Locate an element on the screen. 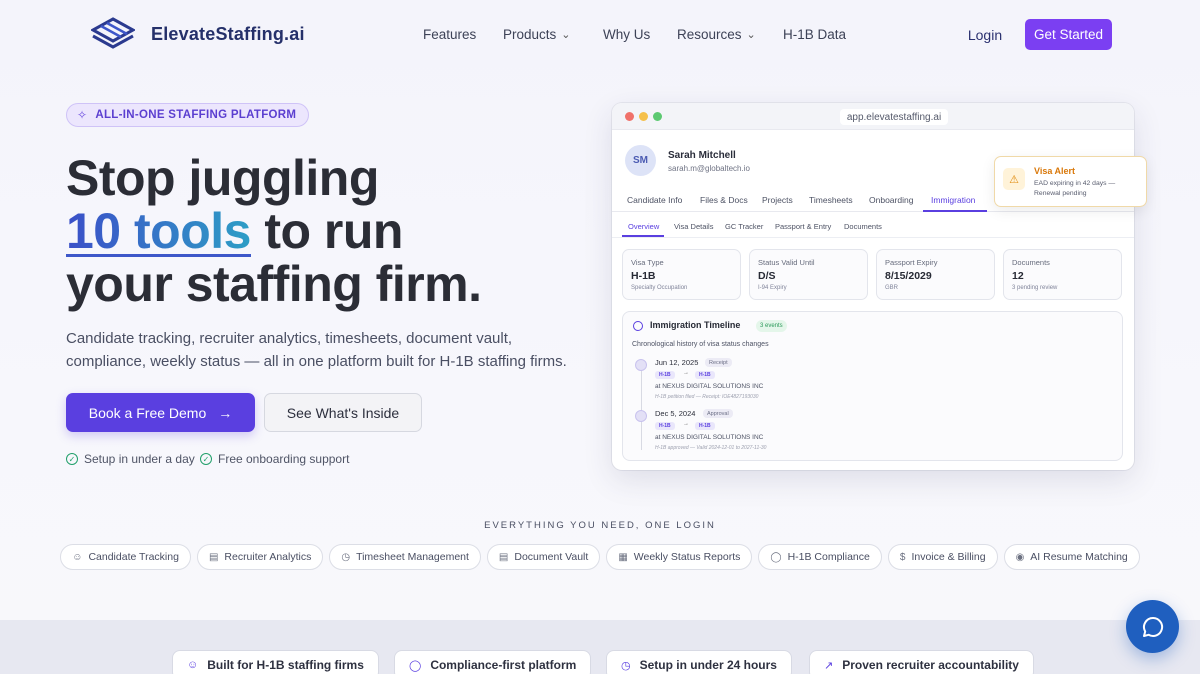 This screenshot has height=674, width=1200. event-date: Dec 5, 2024 is located at coordinates (675, 413).